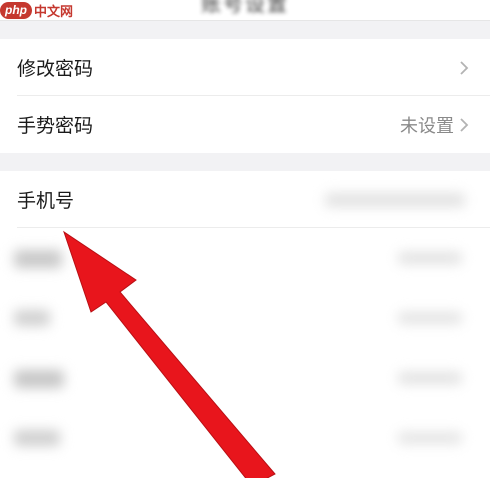 This screenshot has height=478, width=490. Describe the element at coordinates (16, 10) in the screenshot. I see `watermark-logo: php` at that location.